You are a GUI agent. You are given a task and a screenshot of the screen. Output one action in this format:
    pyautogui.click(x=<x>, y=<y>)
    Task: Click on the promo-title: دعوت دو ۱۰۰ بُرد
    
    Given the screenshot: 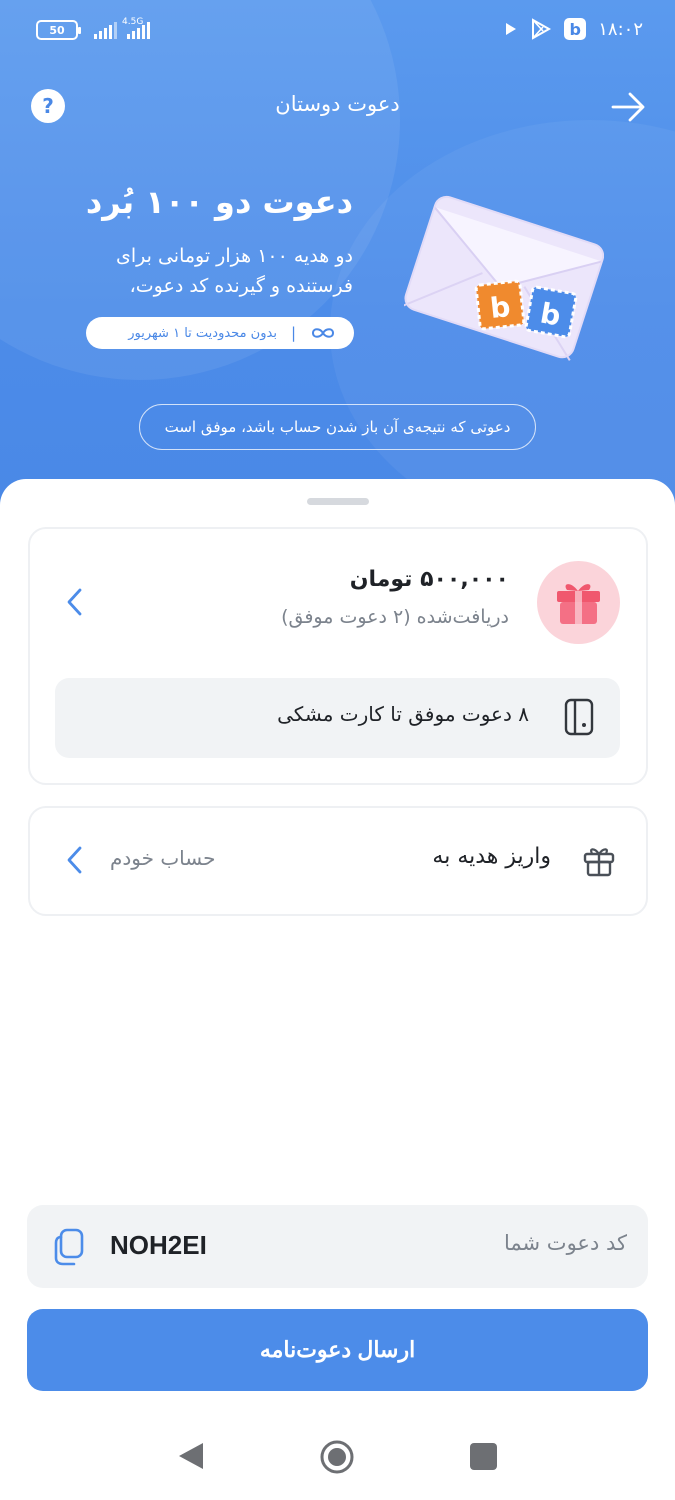 What is the action you would take?
    pyautogui.click(x=219, y=202)
    